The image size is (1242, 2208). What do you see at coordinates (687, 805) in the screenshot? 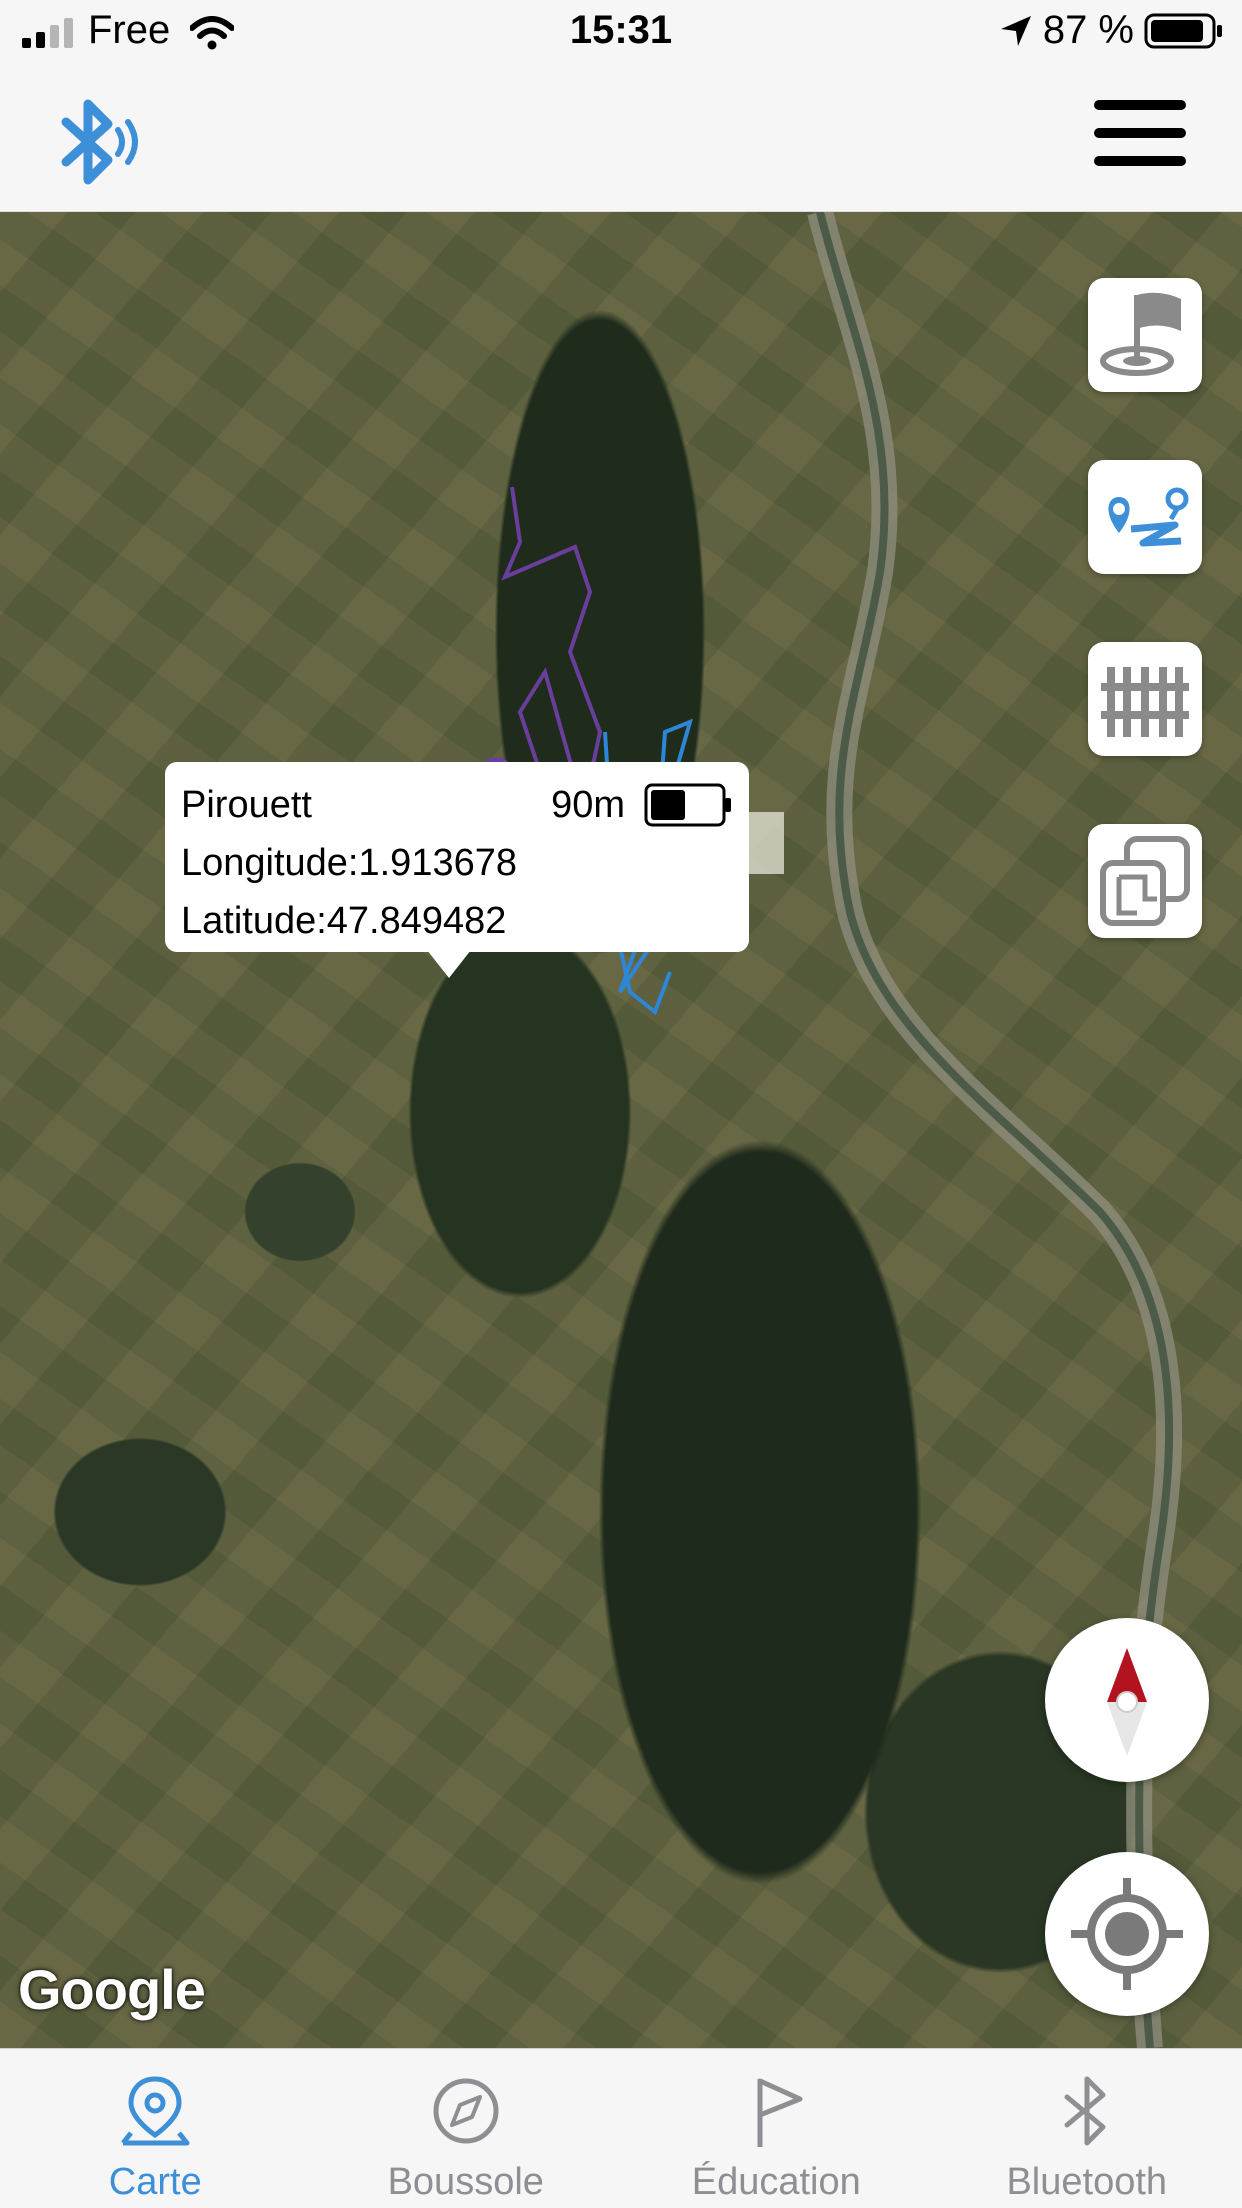
I see `collar-battery-icon` at bounding box center [687, 805].